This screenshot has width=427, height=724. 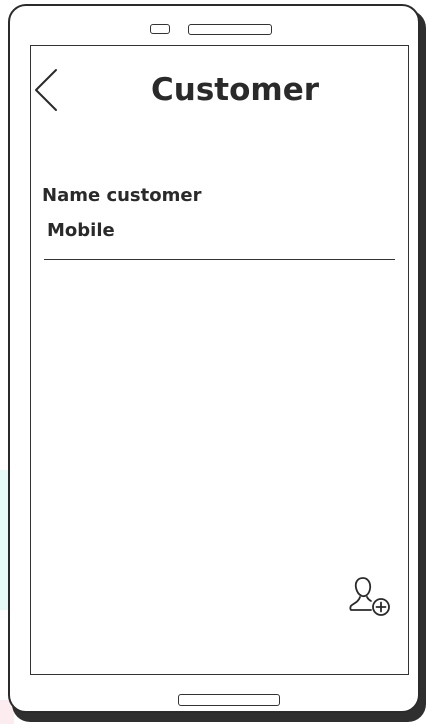 What do you see at coordinates (229, 700) in the screenshot?
I see `home-button` at bounding box center [229, 700].